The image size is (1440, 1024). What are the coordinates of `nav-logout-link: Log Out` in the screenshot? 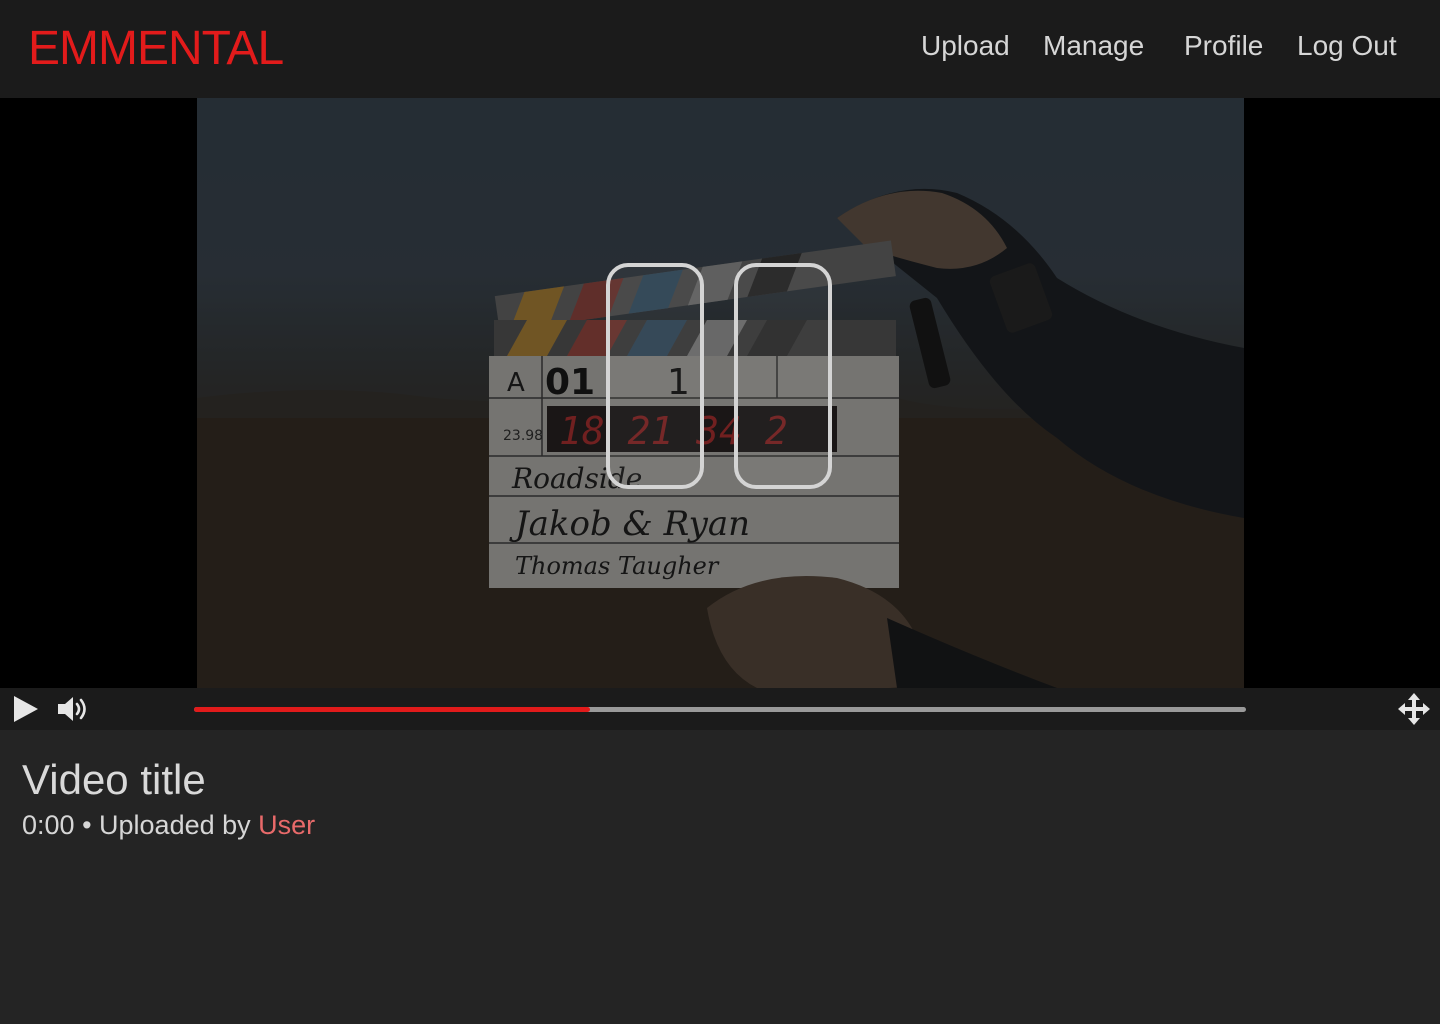 It's located at (1347, 46).